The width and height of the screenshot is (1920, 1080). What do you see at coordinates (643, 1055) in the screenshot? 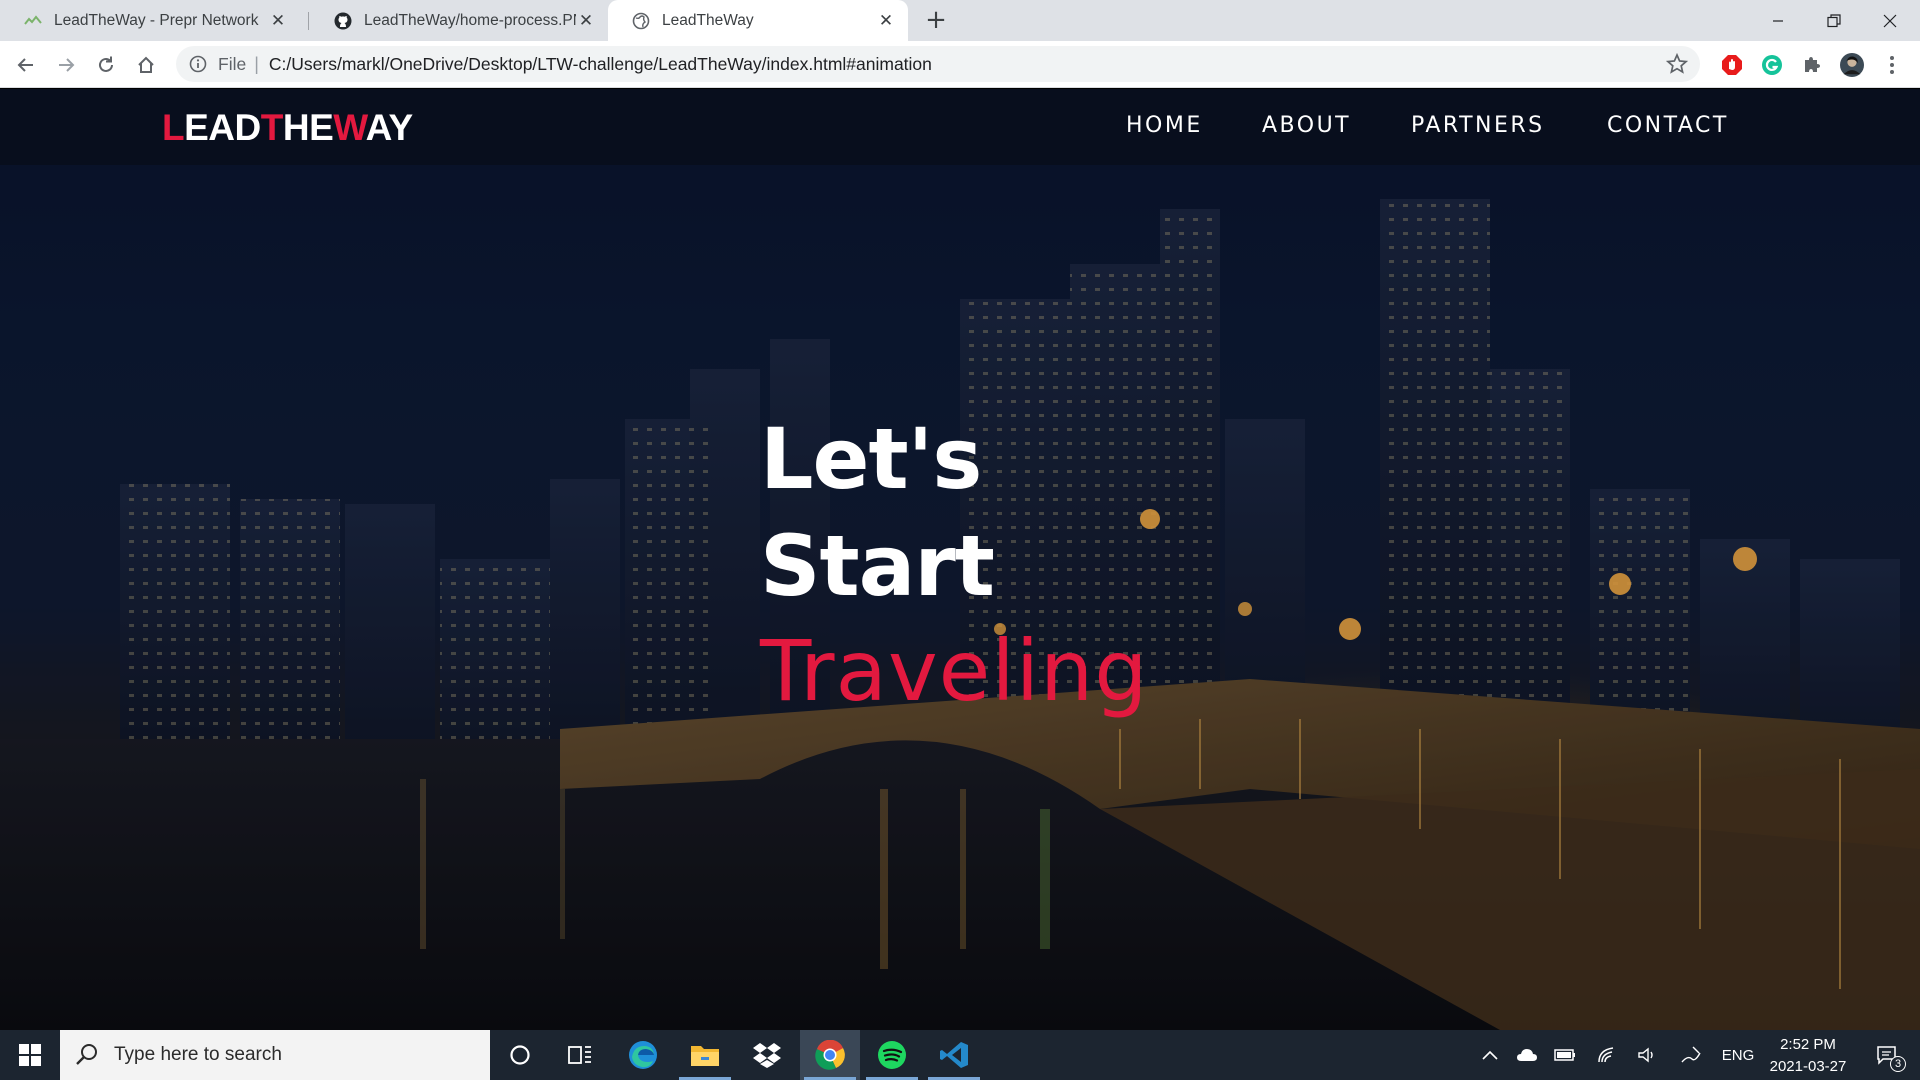
I see `edge-icon` at bounding box center [643, 1055].